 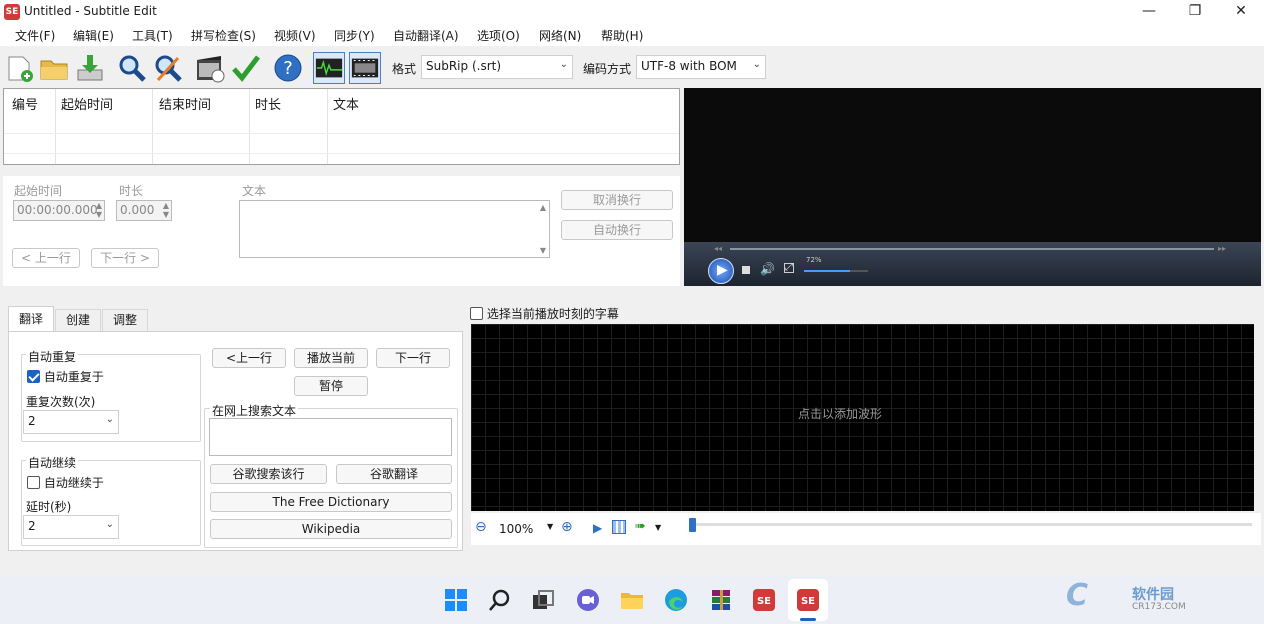 I want to click on volume-icon: 🔊, so click(x=767, y=269).